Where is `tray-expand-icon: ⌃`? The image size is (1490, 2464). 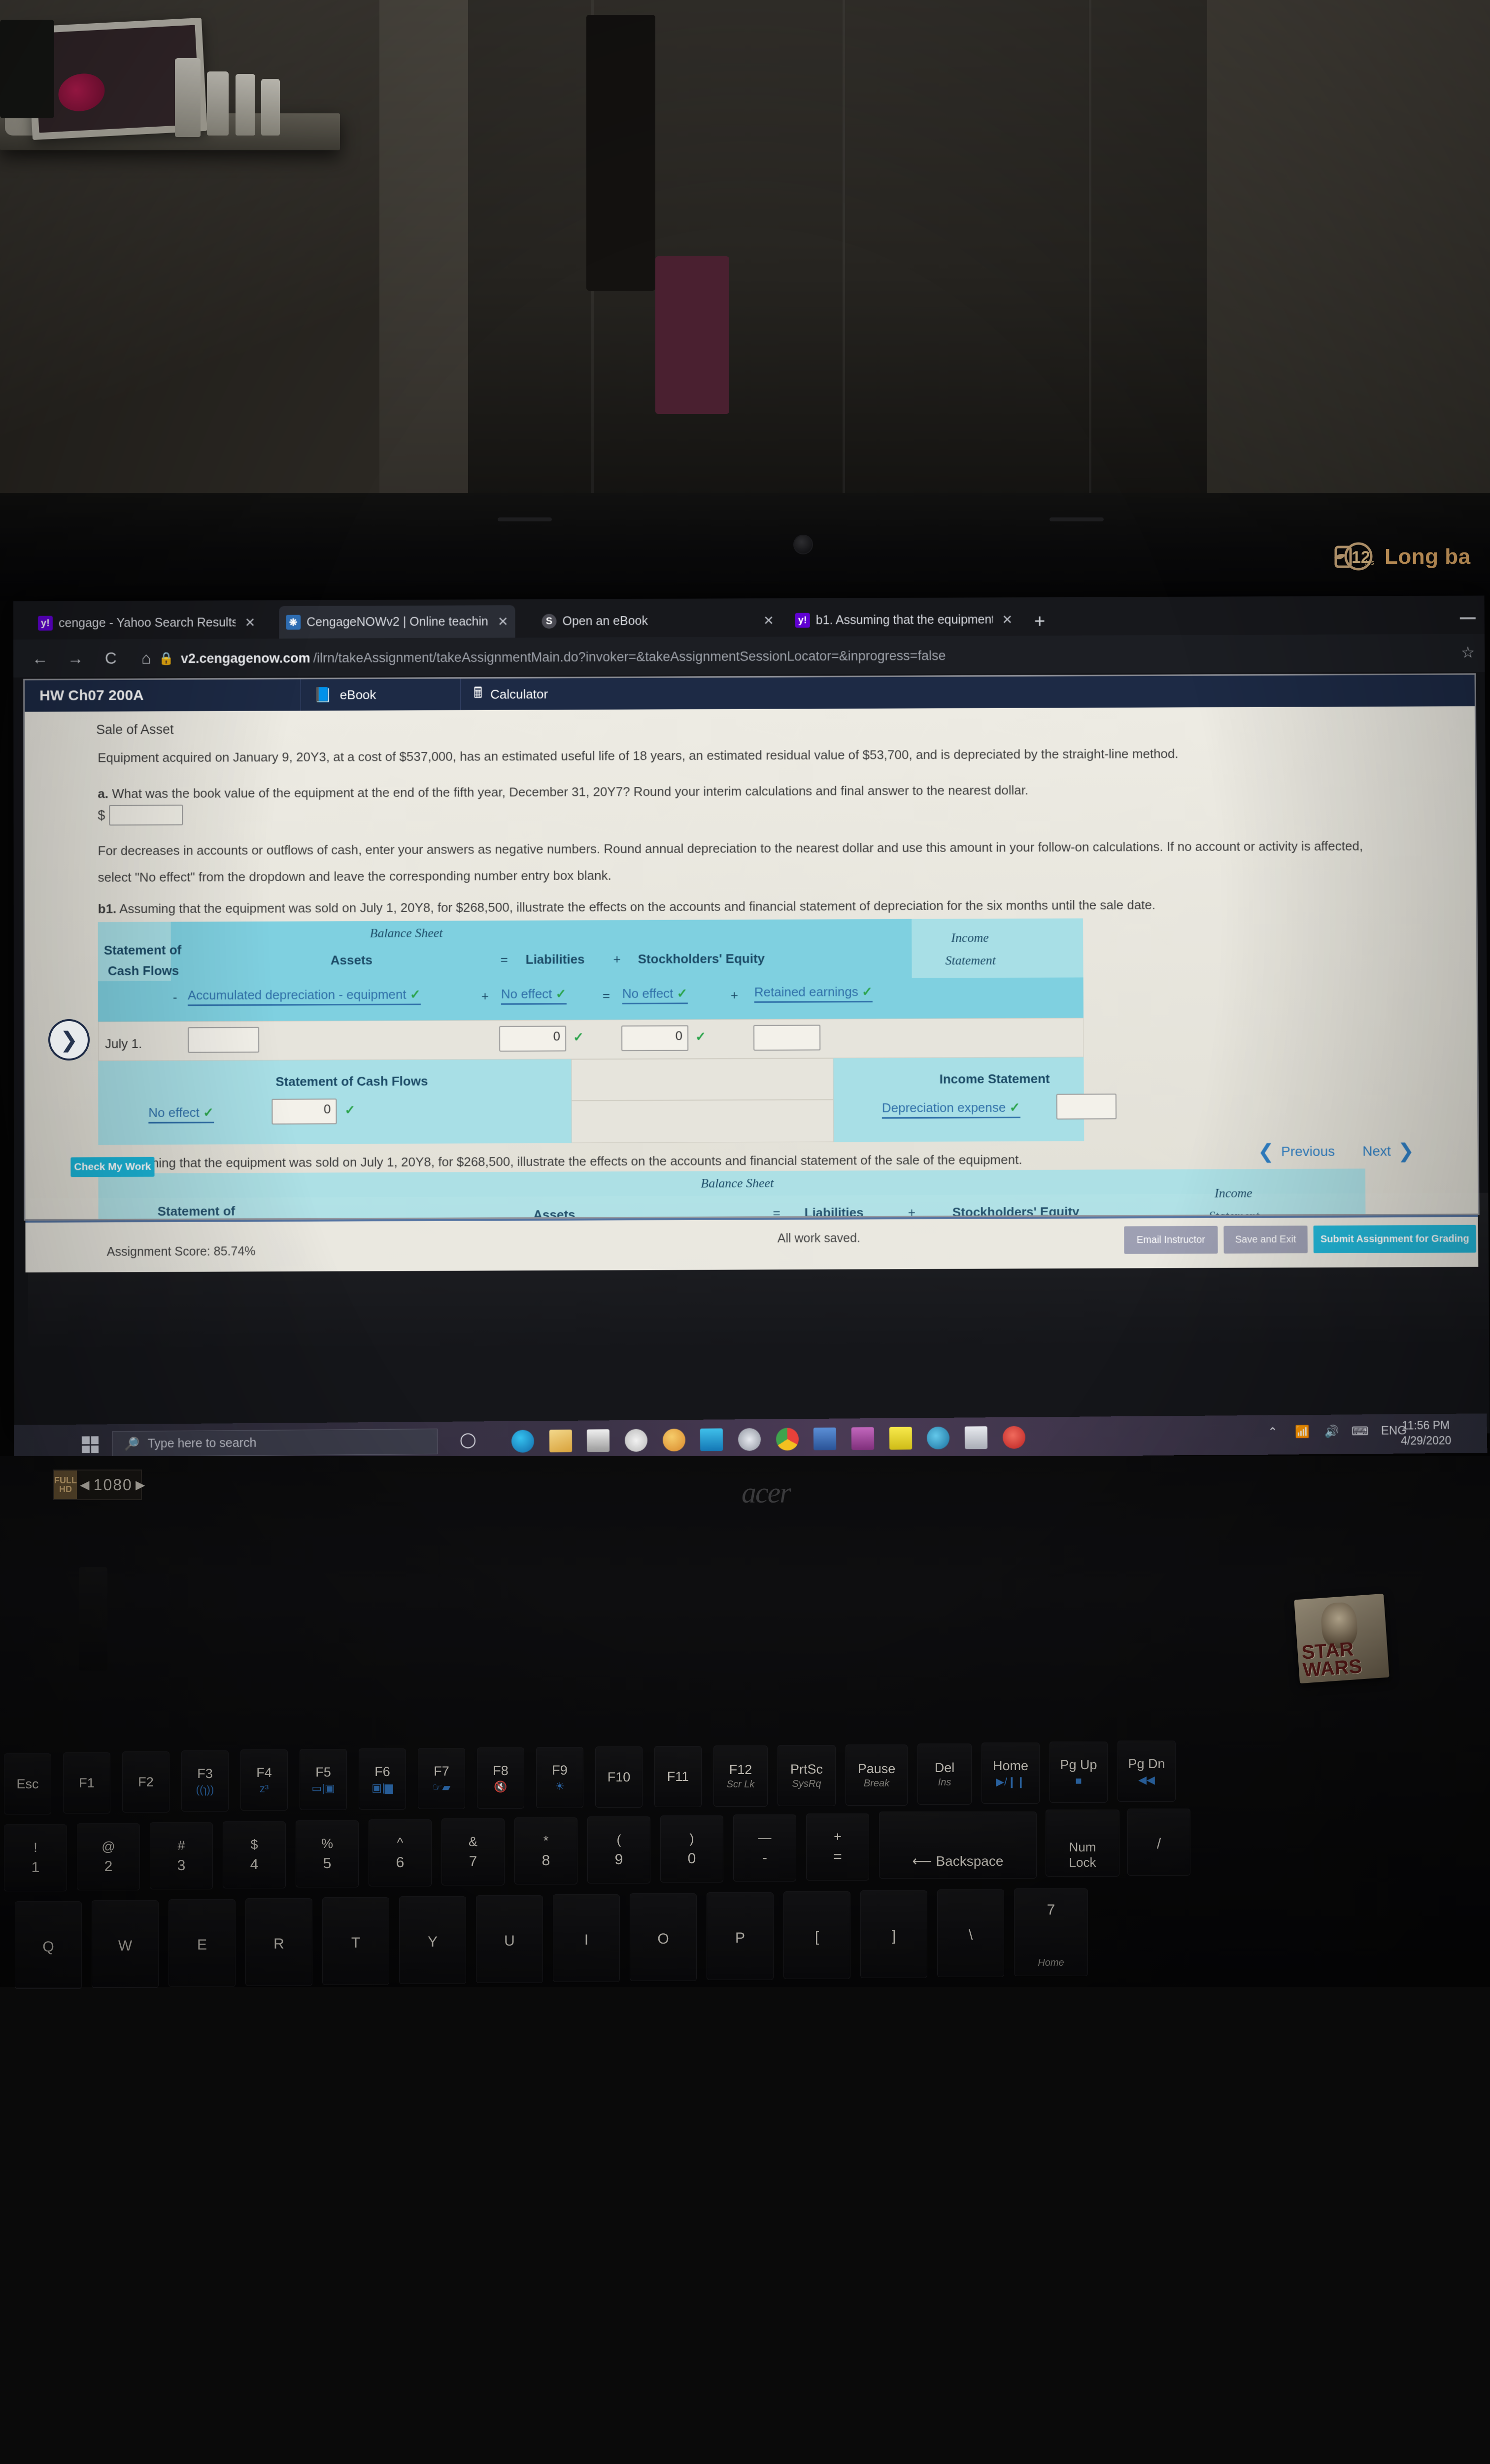 tray-expand-icon: ⌃ is located at coordinates (1273, 1432).